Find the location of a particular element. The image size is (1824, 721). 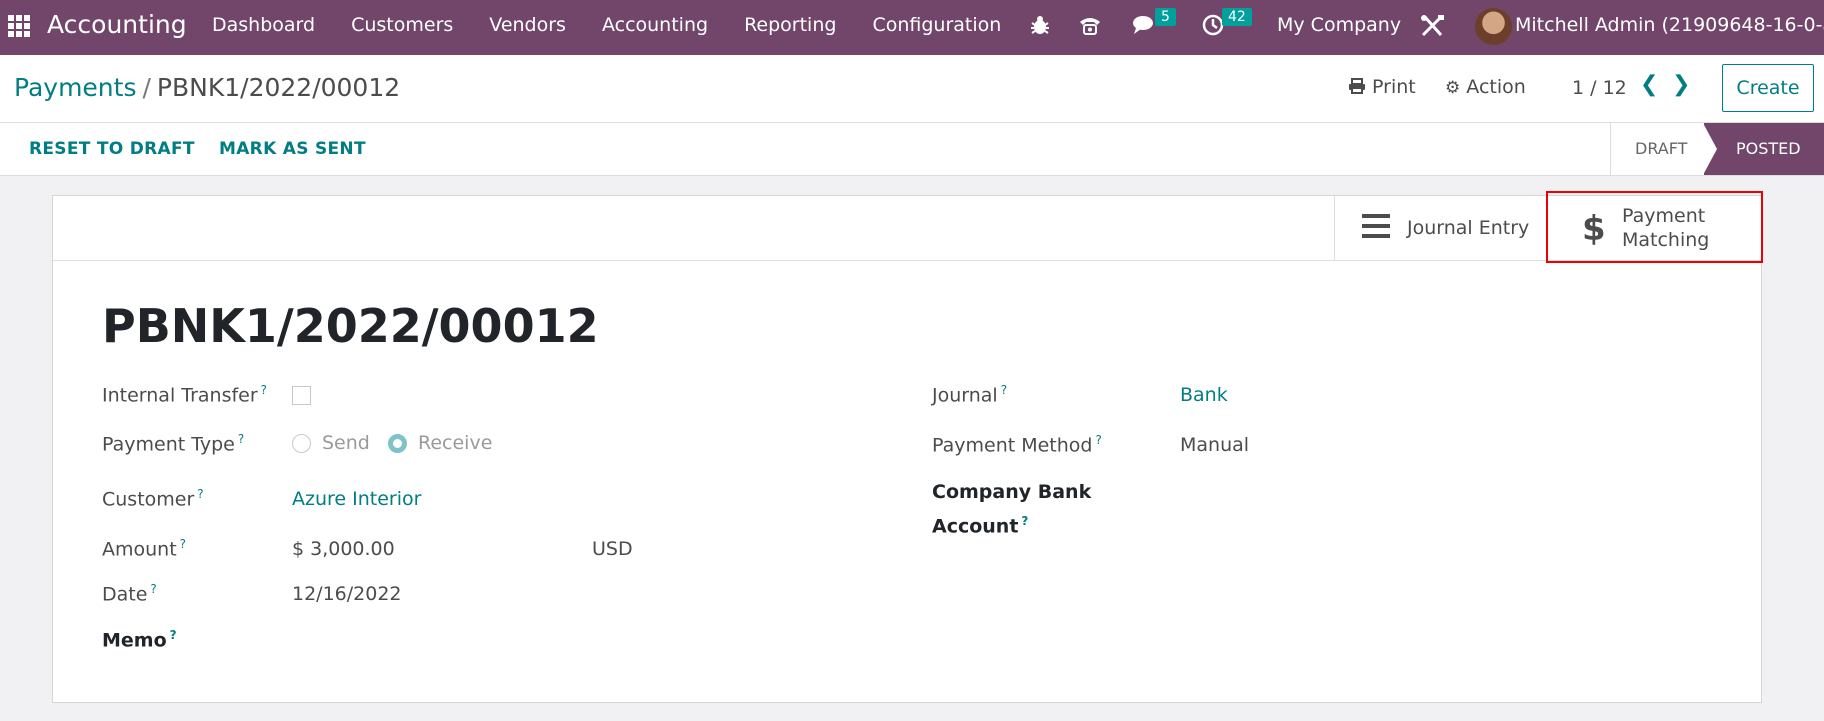

print-label: Print is located at coordinates (1394, 87).